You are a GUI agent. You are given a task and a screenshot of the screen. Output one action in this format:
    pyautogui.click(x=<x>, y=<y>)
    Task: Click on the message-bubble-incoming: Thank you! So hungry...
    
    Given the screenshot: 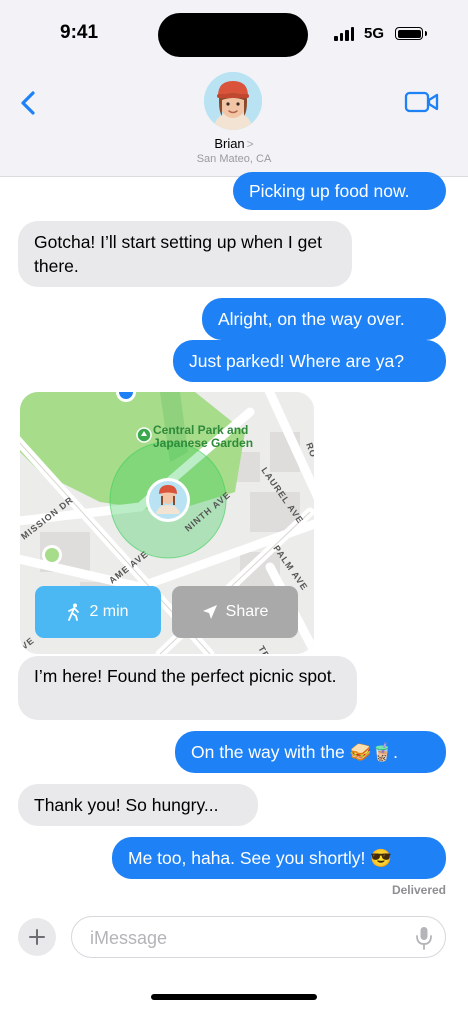 What is the action you would take?
    pyautogui.click(x=138, y=805)
    